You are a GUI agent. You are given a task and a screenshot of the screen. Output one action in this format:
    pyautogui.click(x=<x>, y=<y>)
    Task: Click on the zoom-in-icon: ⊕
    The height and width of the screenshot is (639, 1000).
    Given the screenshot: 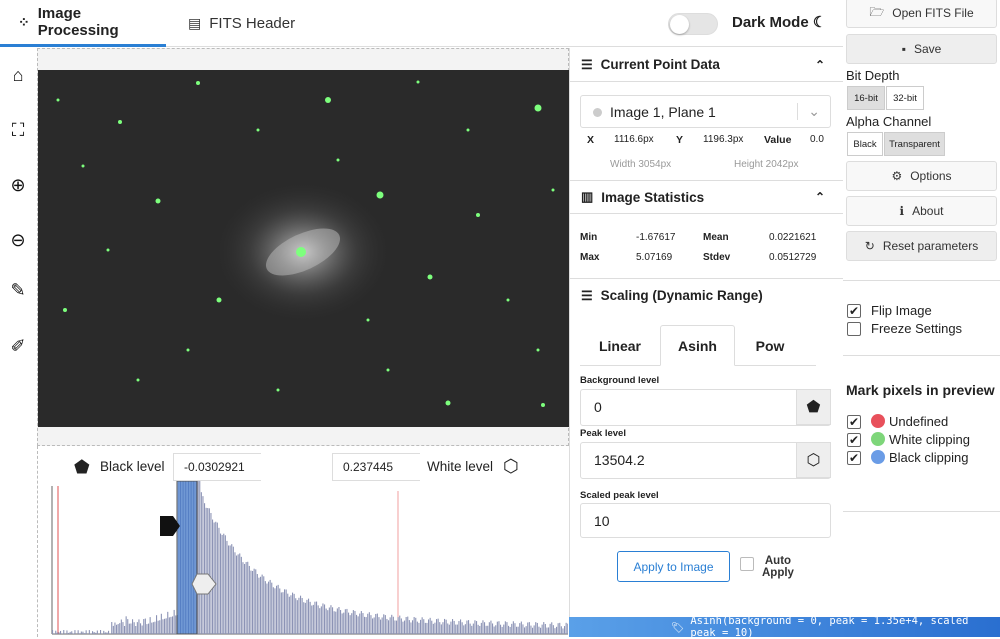 What is the action you would take?
    pyautogui.click(x=18, y=185)
    